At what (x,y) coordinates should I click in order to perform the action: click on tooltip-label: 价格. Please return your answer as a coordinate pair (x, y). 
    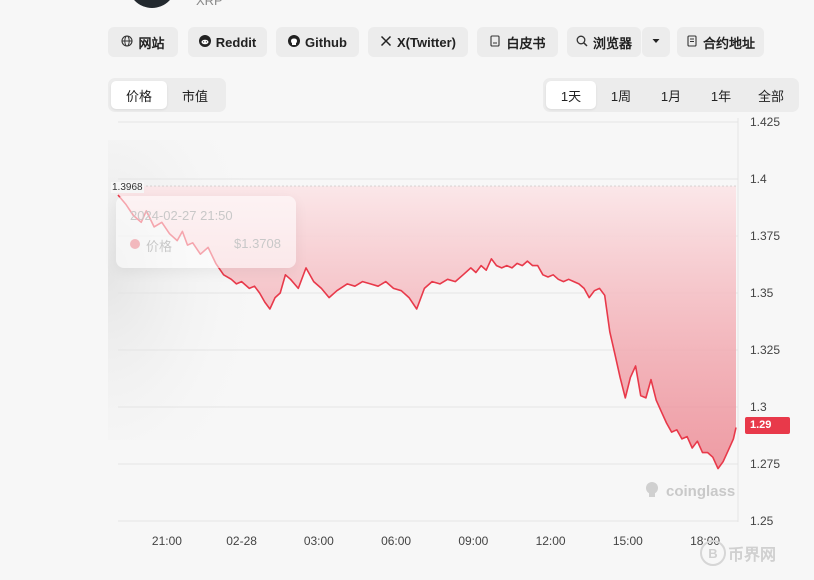
    Looking at the image, I should click on (159, 246).